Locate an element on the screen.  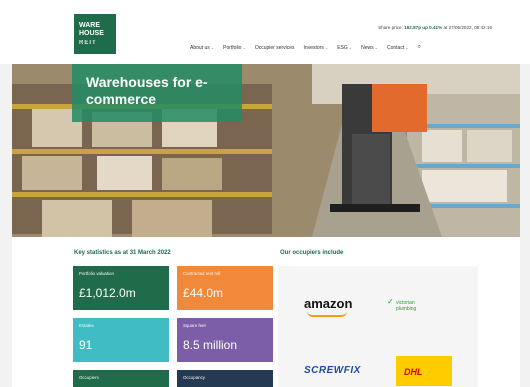
company-logo: WARE HOUSE REIT is located at coordinates (95, 34).